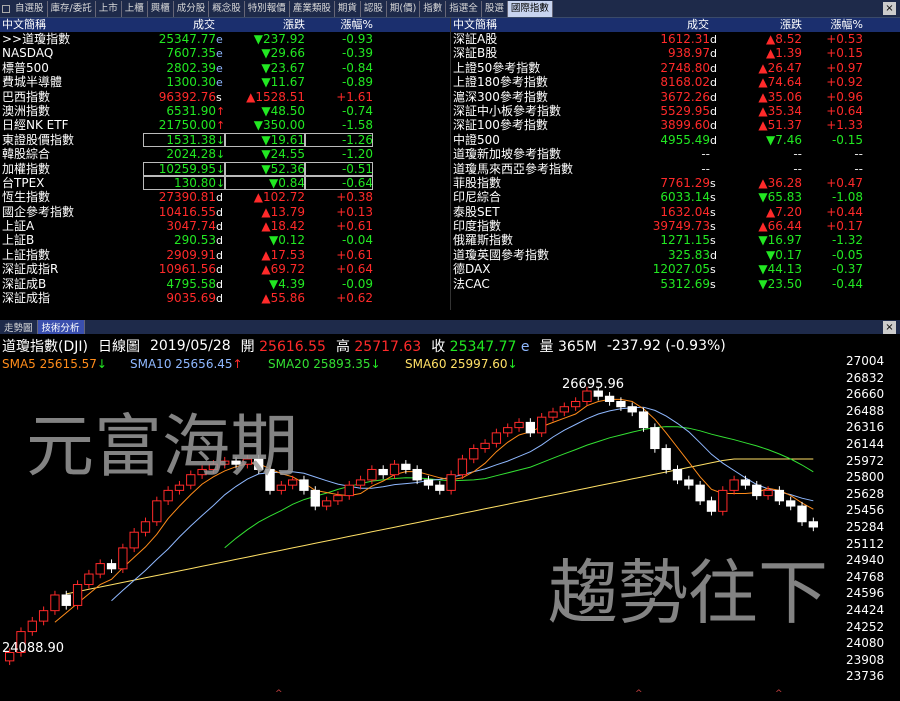 The height and width of the screenshot is (701, 900). Describe the element at coordinates (283, 269) in the screenshot. I see `row-change: ▲69.72` at that location.